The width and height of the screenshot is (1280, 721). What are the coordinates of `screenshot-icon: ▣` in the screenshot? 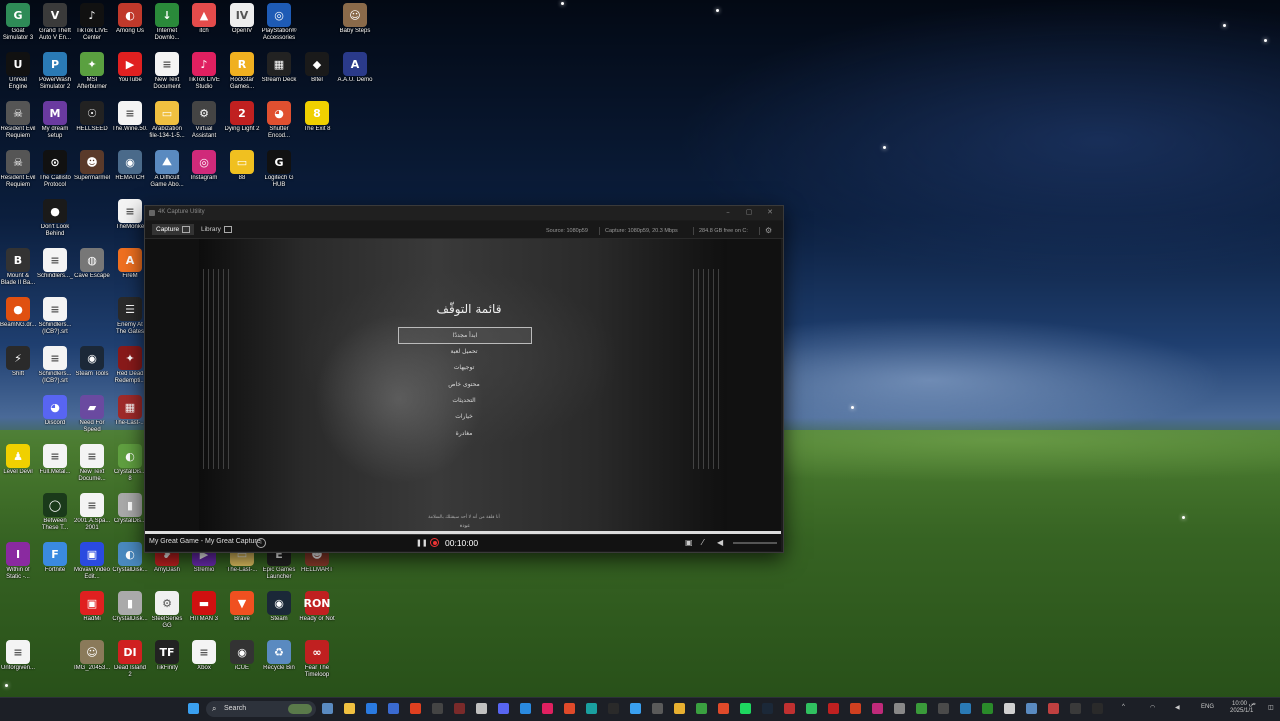 It's located at (689, 542).